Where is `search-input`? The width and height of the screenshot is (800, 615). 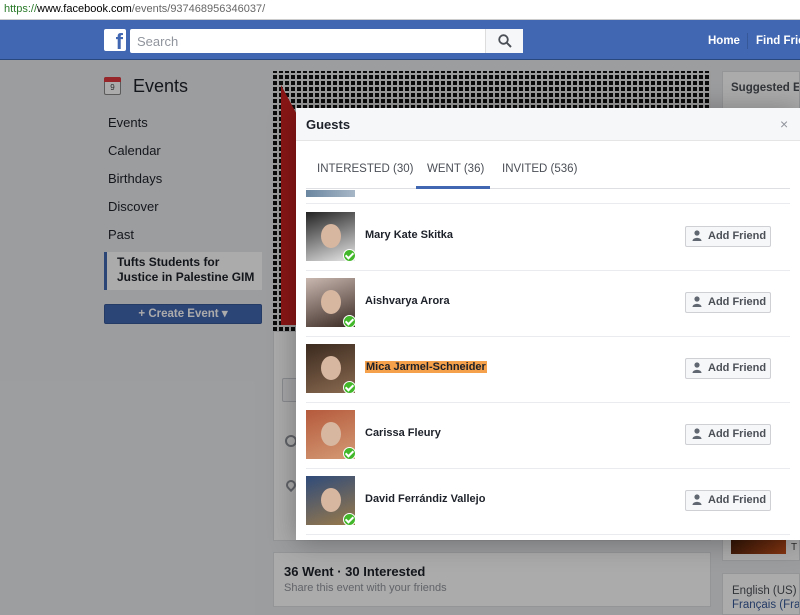 search-input is located at coordinates (326, 41).